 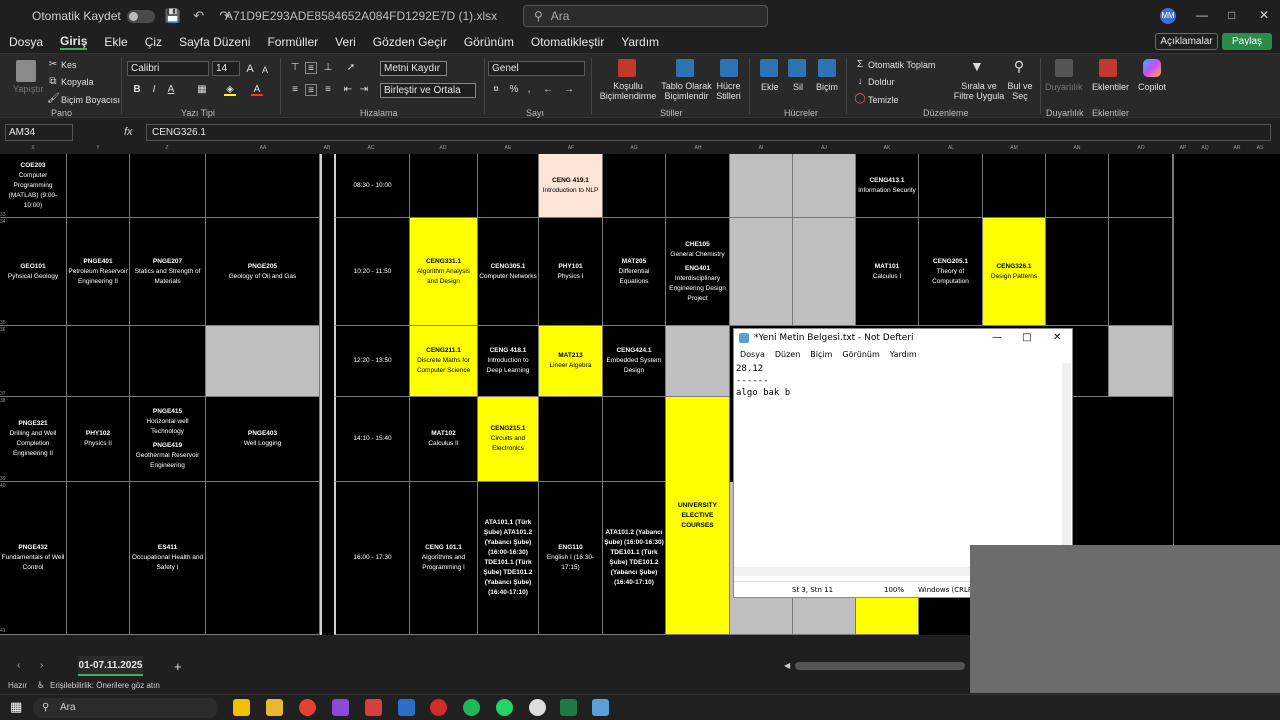 I want to click on maximize-icon: □, so click(x=1026, y=338).